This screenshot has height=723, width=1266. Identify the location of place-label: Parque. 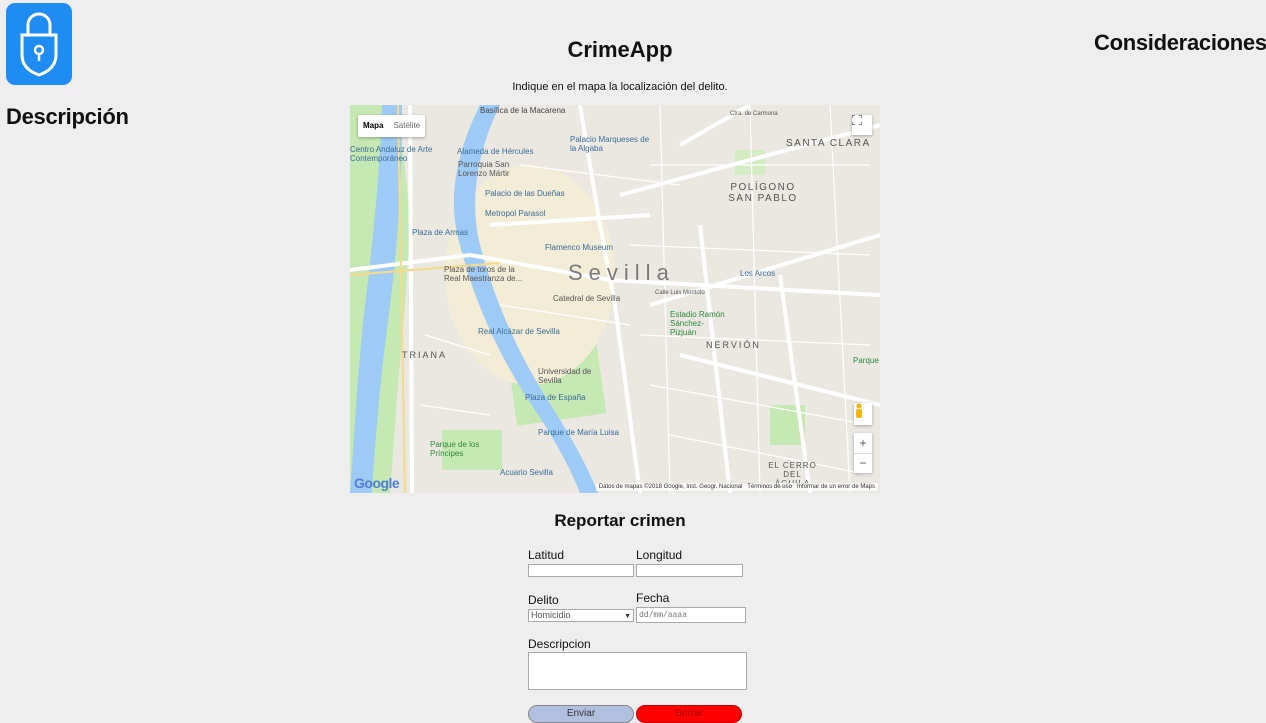
(866, 360).